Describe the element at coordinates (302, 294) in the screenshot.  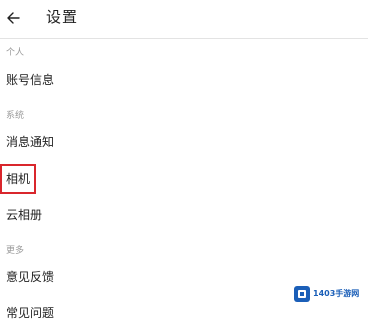
I see `logo-icon` at that location.